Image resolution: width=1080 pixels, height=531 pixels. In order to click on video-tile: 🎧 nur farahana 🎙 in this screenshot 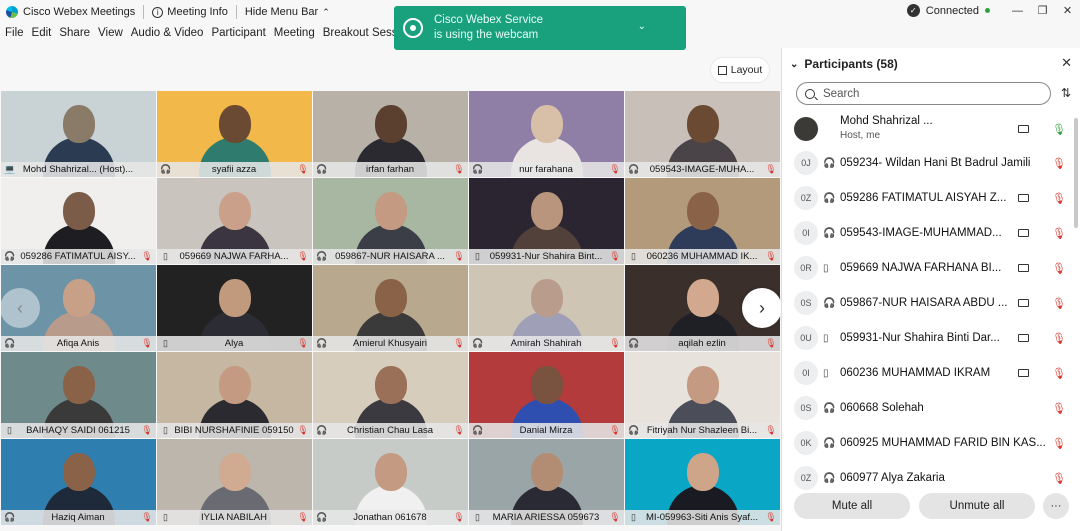, I will do `click(546, 134)`.